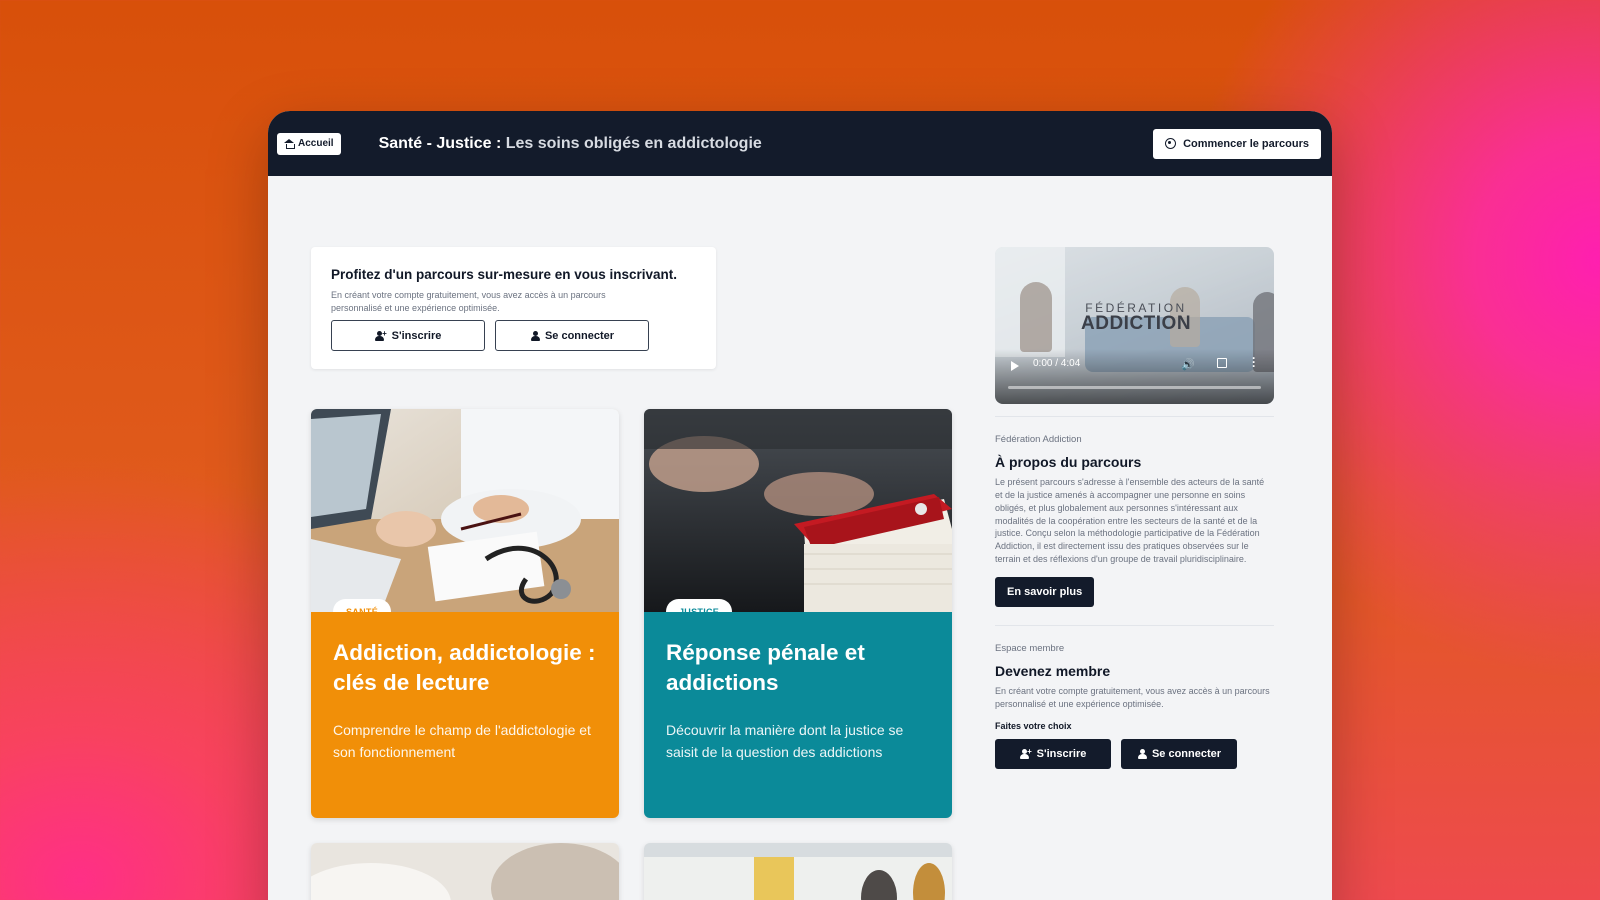 Image resolution: width=1600 pixels, height=900 pixels. Describe the element at coordinates (1246, 143) in the screenshot. I see `start-course-label: Commencer le parcours` at that location.